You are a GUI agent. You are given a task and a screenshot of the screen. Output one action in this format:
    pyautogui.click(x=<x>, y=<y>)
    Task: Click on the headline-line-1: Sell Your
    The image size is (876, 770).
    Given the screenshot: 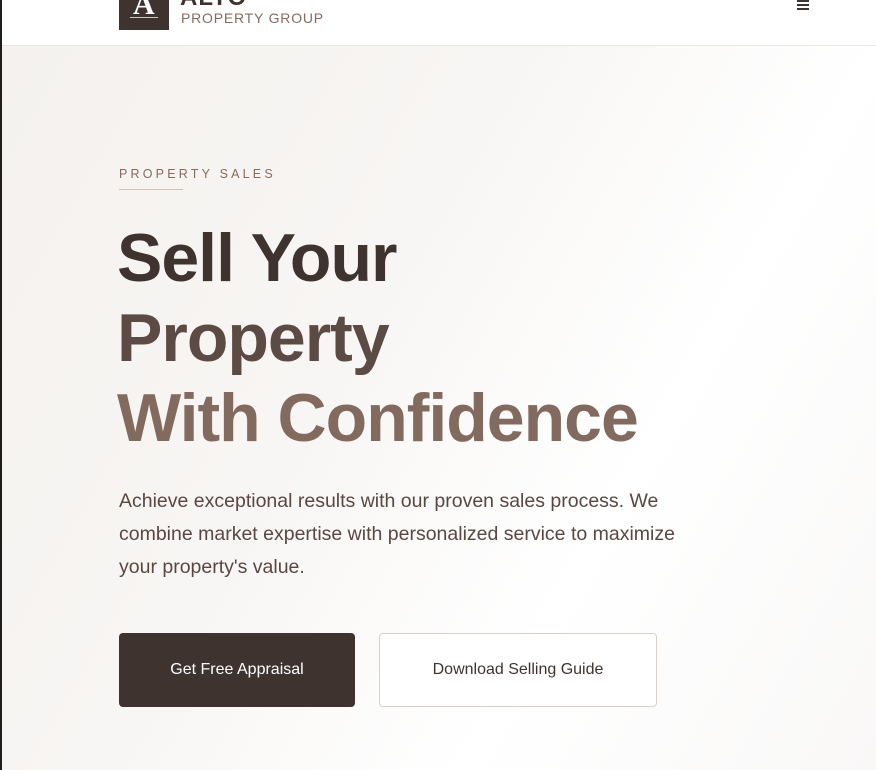 What is the action you would take?
    pyautogui.click(x=257, y=258)
    